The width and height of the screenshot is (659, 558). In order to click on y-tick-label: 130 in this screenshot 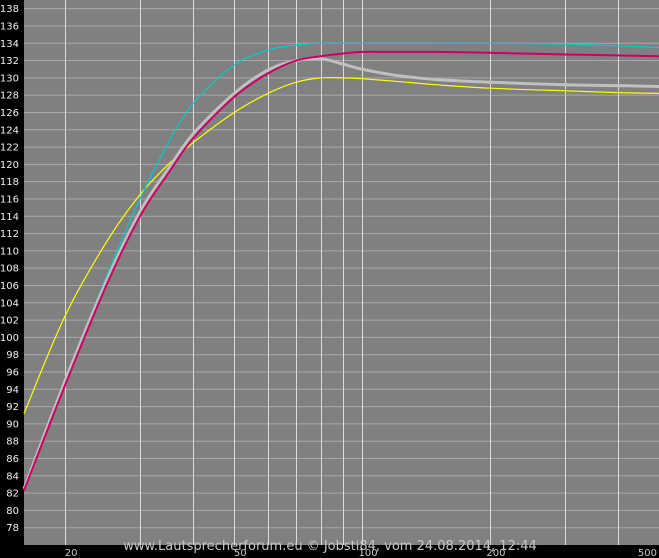, I will do `click(9, 78)`.